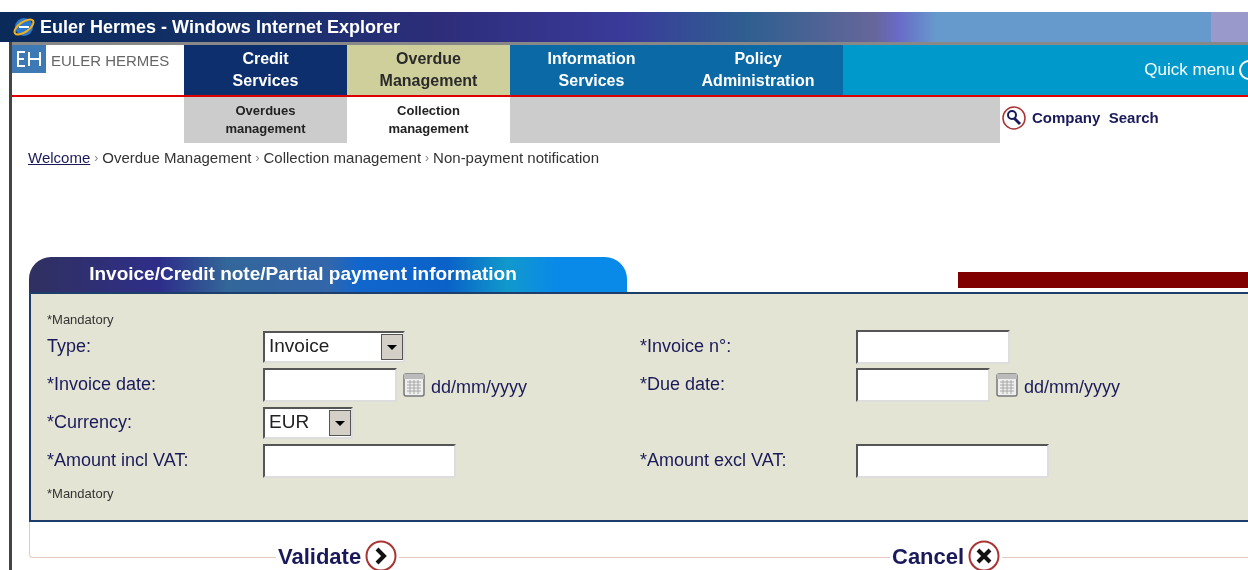 This screenshot has height=570, width=1248. What do you see at coordinates (342, 158) in the screenshot?
I see `breadcrumb-item: Collection management` at bounding box center [342, 158].